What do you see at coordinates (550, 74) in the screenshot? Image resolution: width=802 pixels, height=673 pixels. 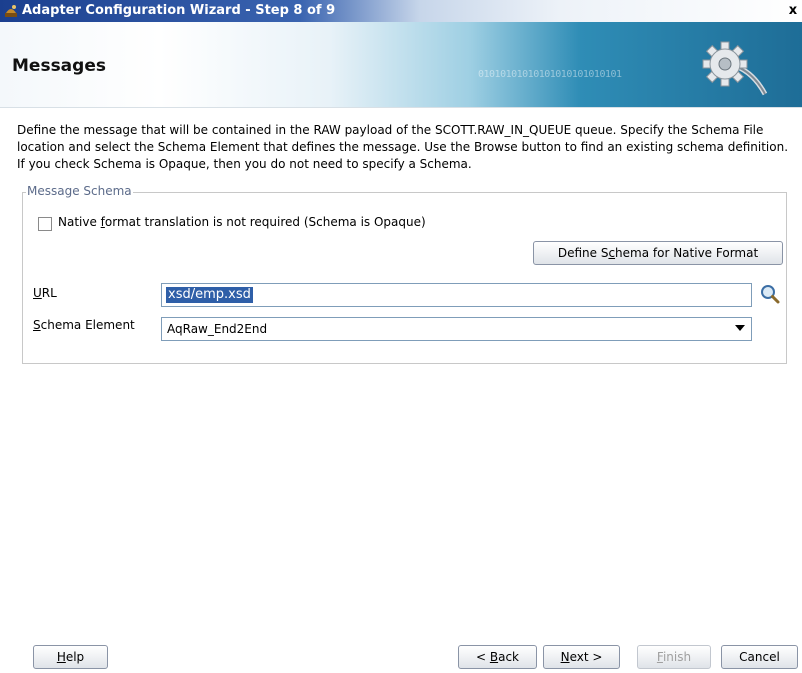 I see `binary-decoration: 01010101010101010101010101` at bounding box center [550, 74].